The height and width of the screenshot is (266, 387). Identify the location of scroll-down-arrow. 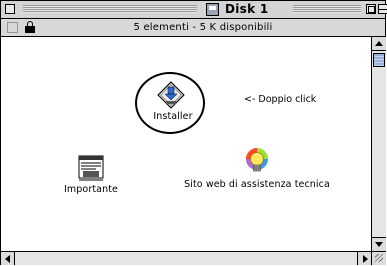
(379, 244).